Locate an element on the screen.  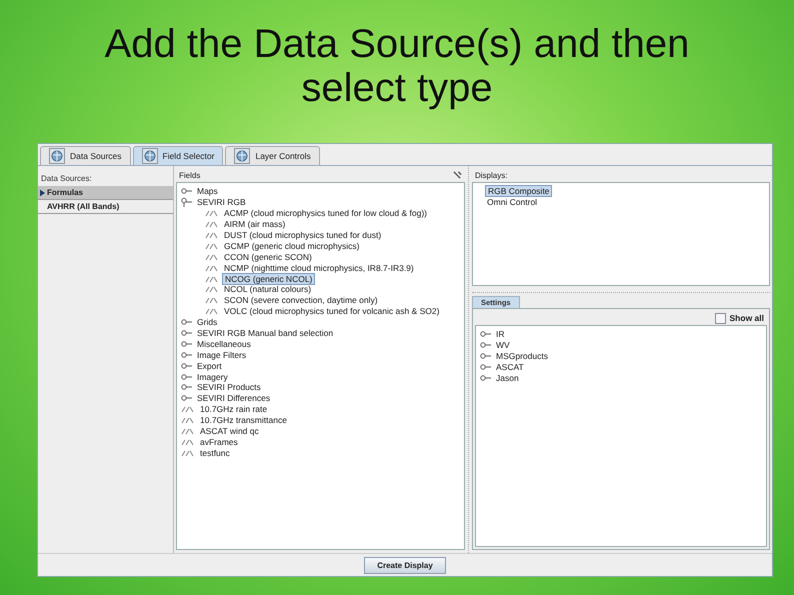
tree-item: NCOG (generic NCOL) is located at coordinates (269, 278).